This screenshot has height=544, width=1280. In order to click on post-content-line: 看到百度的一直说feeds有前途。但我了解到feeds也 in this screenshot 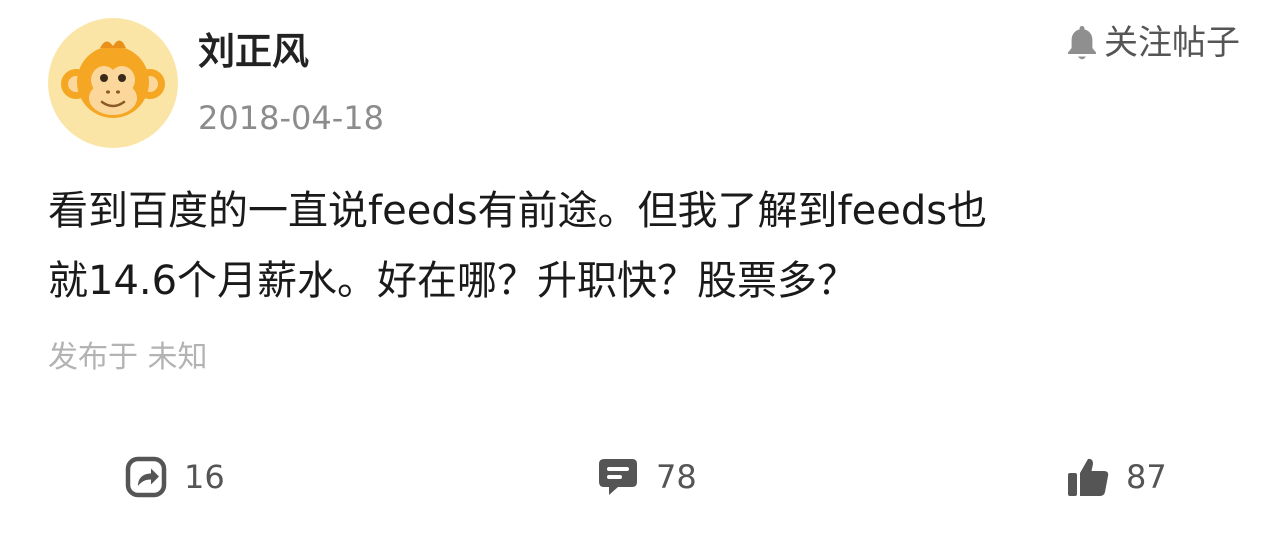, I will do `click(518, 211)`.